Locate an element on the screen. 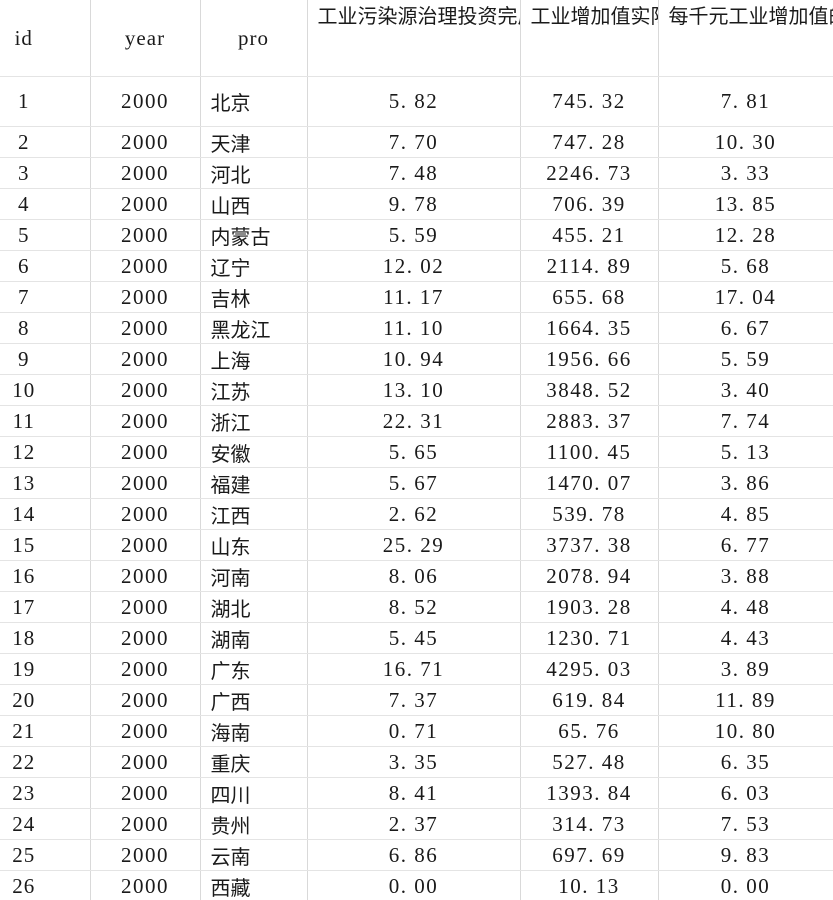  table-cell-id: 5 is located at coordinates (45, 235).